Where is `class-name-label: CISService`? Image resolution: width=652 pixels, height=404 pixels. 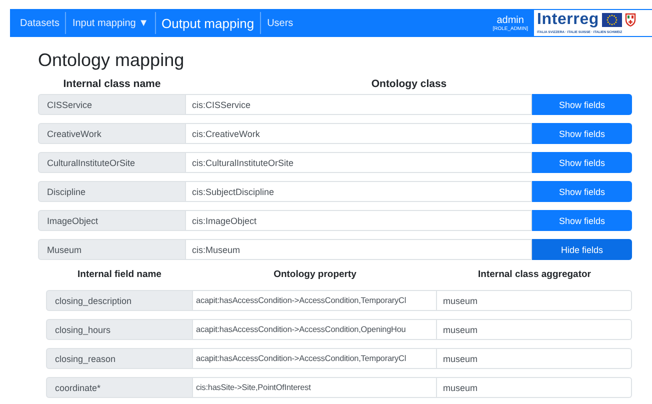 class-name-label: CISService is located at coordinates (112, 104).